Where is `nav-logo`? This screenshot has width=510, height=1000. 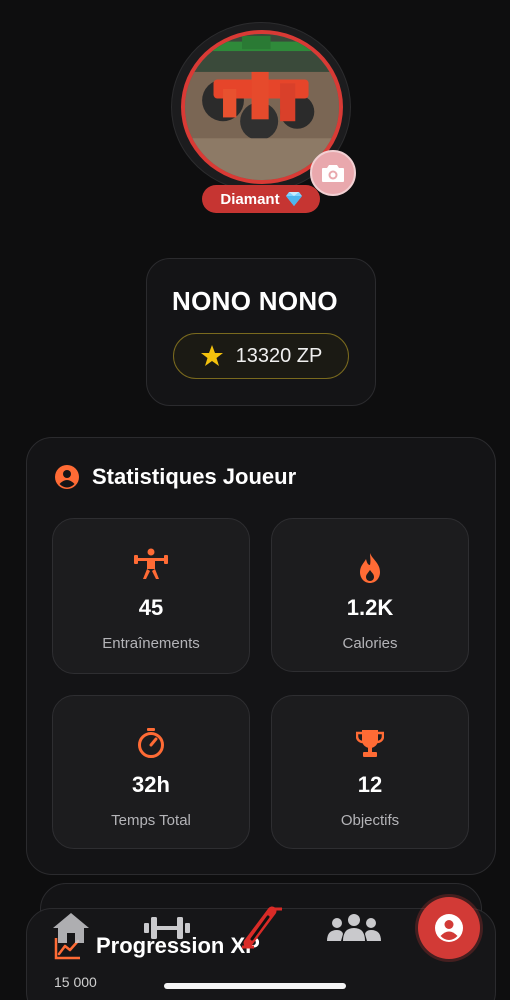
nav-logo is located at coordinates (260, 928).